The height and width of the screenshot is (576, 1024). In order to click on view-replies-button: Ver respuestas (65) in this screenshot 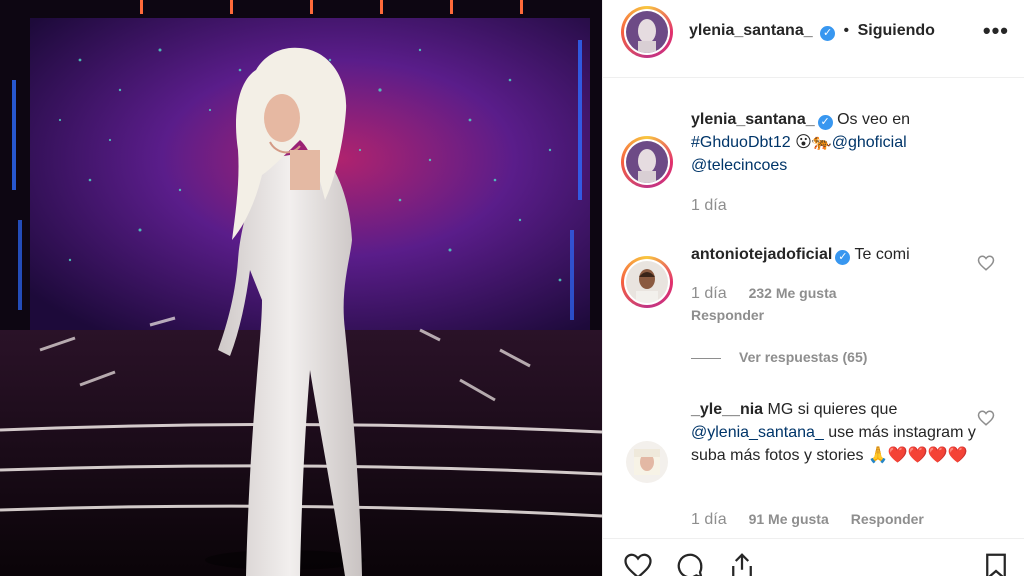, I will do `click(779, 357)`.